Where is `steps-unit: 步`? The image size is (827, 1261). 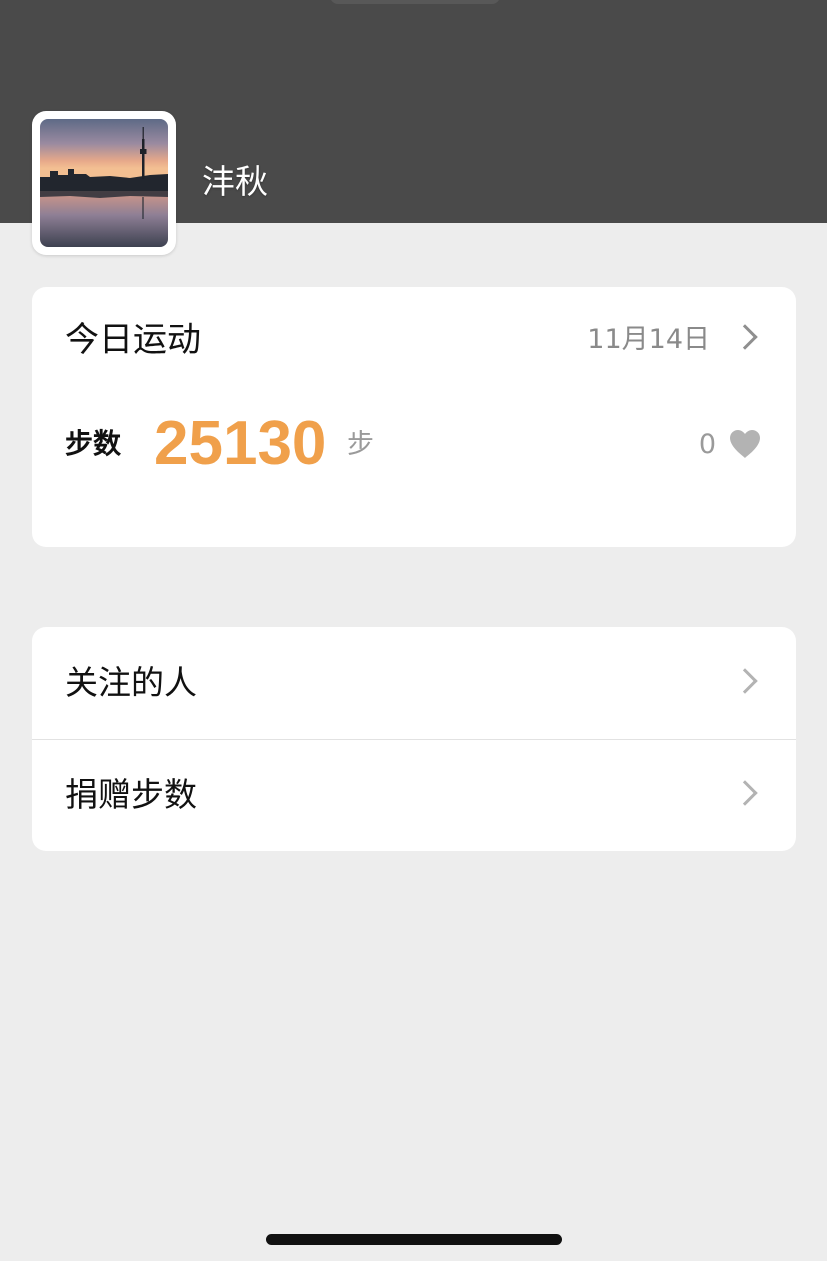 steps-unit: 步 is located at coordinates (360, 444).